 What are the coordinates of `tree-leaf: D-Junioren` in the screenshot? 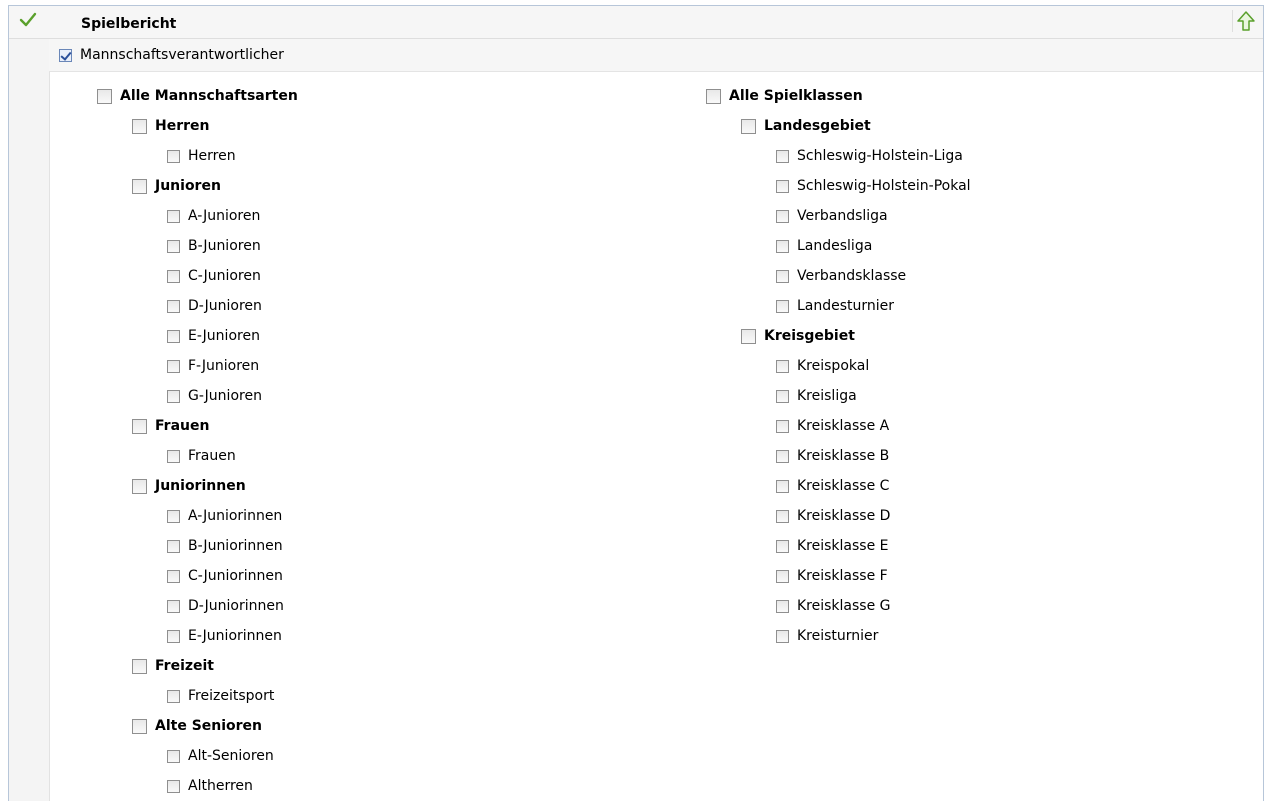 It's located at (214, 306).